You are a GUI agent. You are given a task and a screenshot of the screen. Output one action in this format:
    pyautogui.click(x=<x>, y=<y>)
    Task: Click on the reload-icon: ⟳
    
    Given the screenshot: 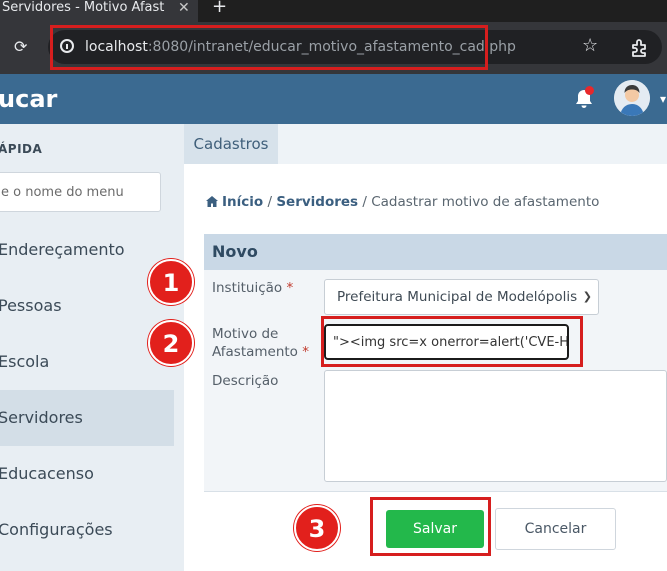 What is the action you would take?
    pyautogui.click(x=20, y=47)
    